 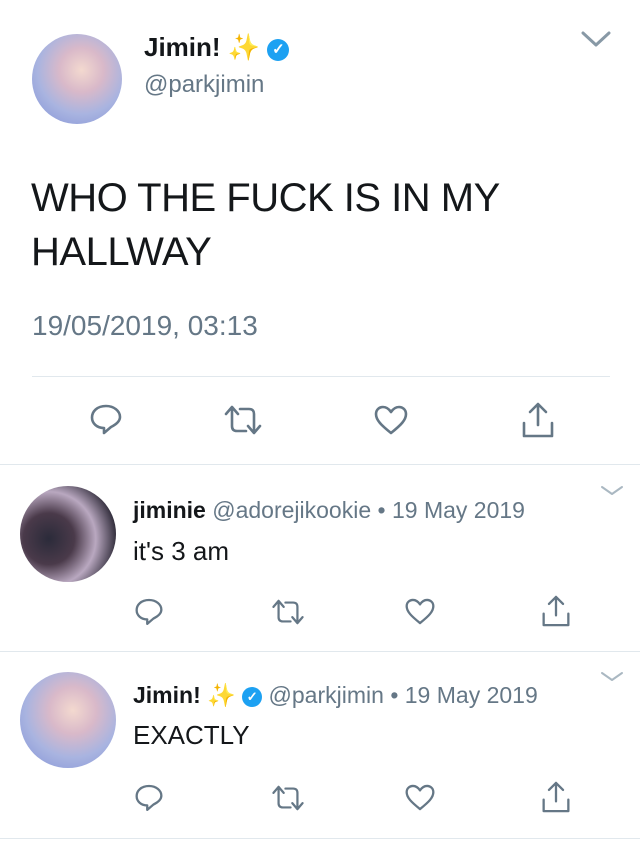 What do you see at coordinates (169, 510) in the screenshot?
I see `reply-name: jiminie` at bounding box center [169, 510].